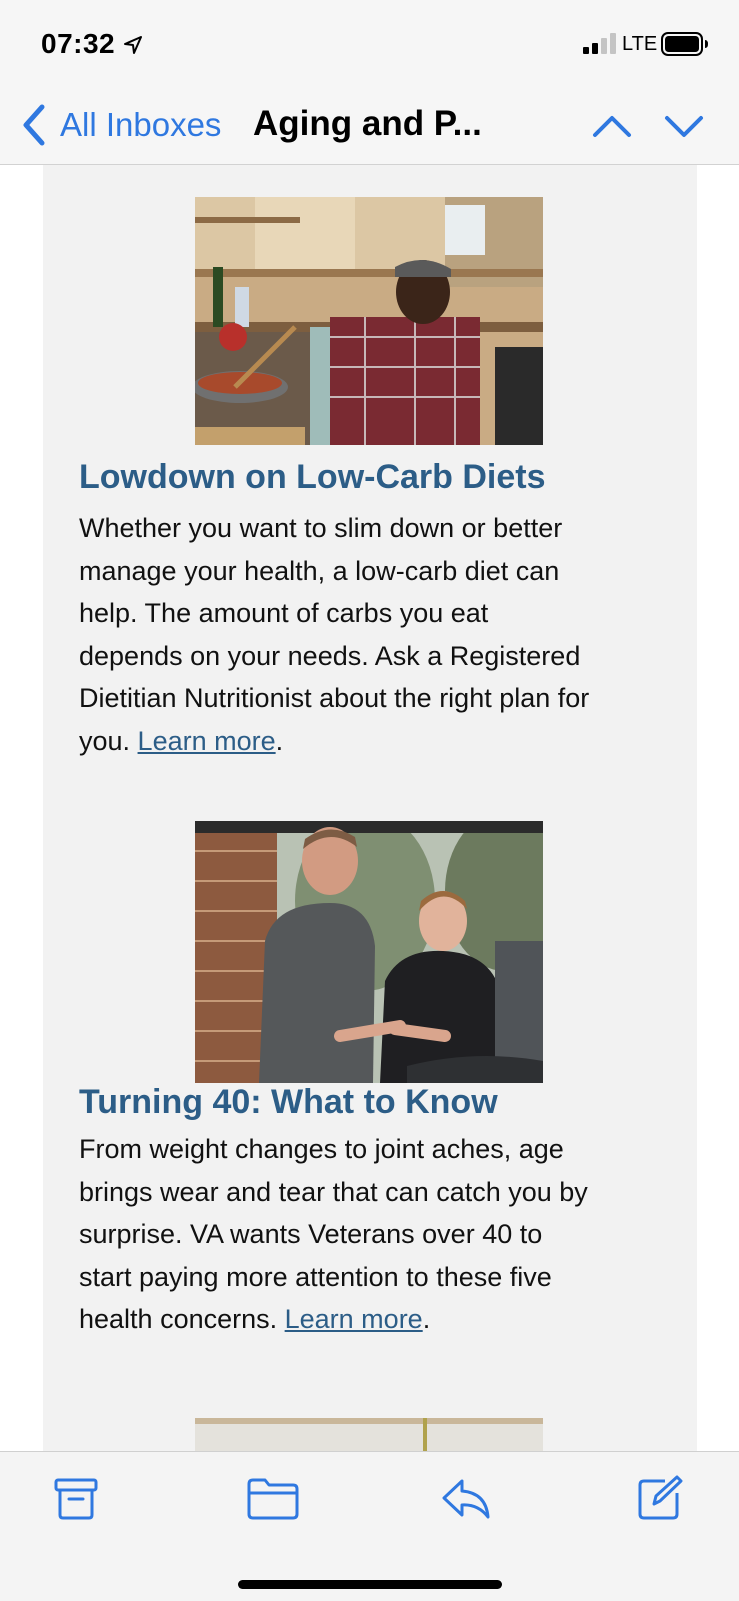 Image resolution: width=739 pixels, height=1601 pixels. Describe the element at coordinates (141, 124) in the screenshot. I see `back-button-label: All Inboxes` at that location.